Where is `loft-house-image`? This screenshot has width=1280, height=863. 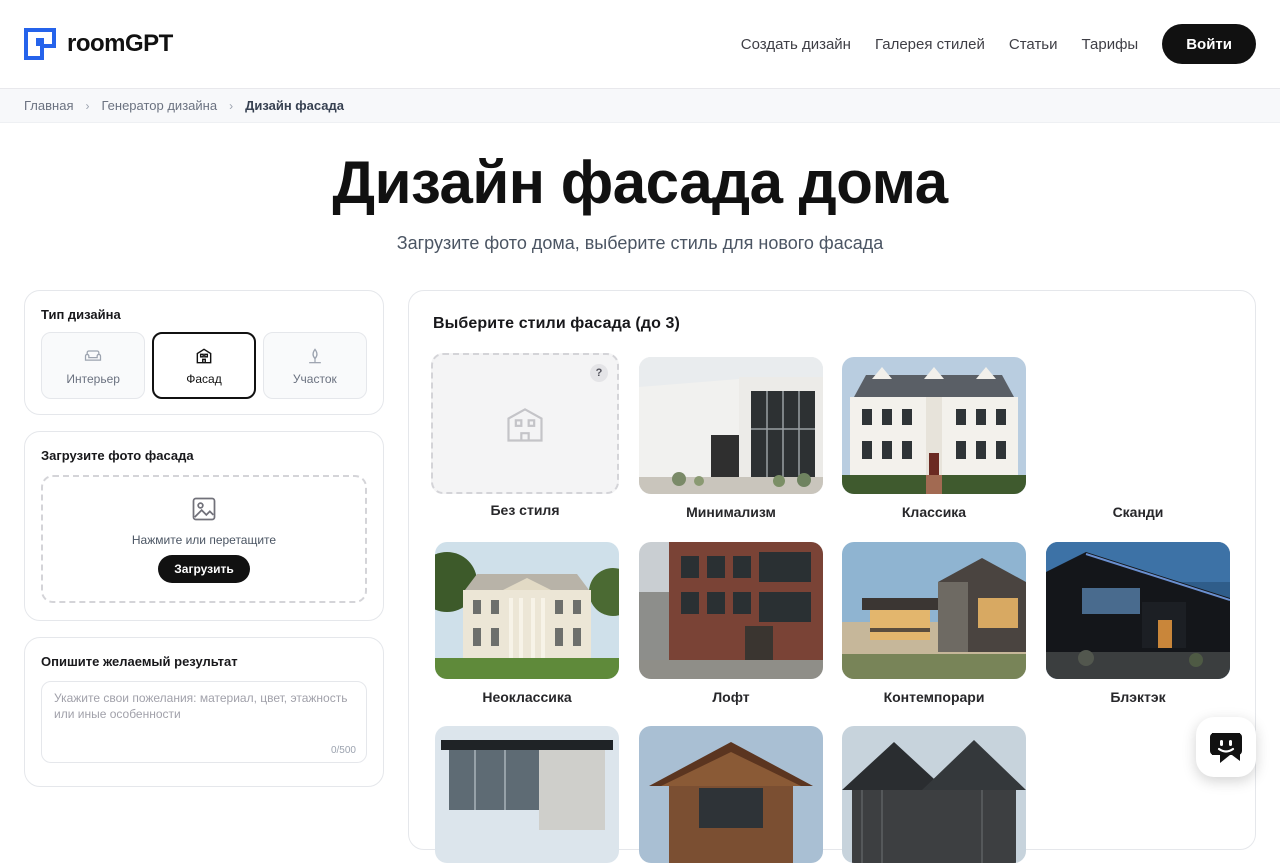 loft-house-image is located at coordinates (731, 610).